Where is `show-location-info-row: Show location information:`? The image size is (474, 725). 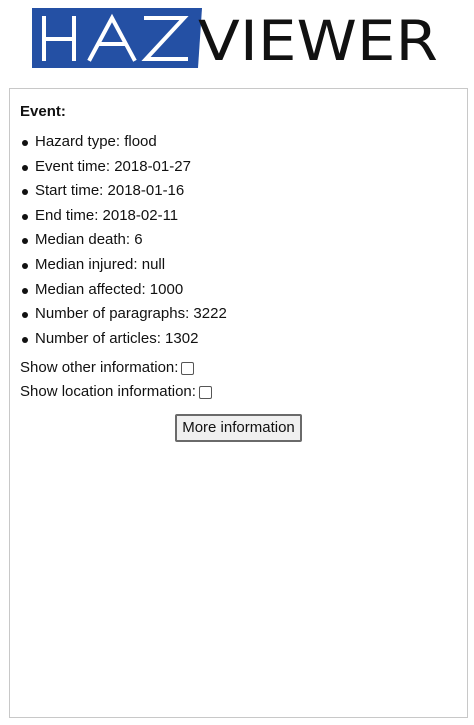 show-location-info-row: Show location information: is located at coordinates (238, 392).